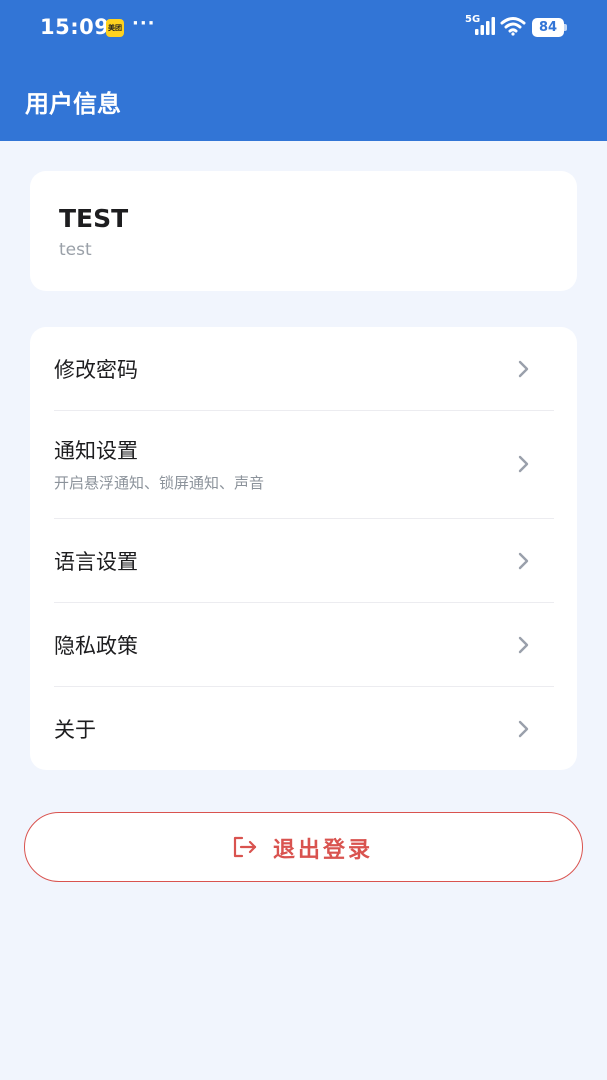 The width and height of the screenshot is (607, 1080). I want to click on menu-item-label: 通知设置, so click(96, 451).